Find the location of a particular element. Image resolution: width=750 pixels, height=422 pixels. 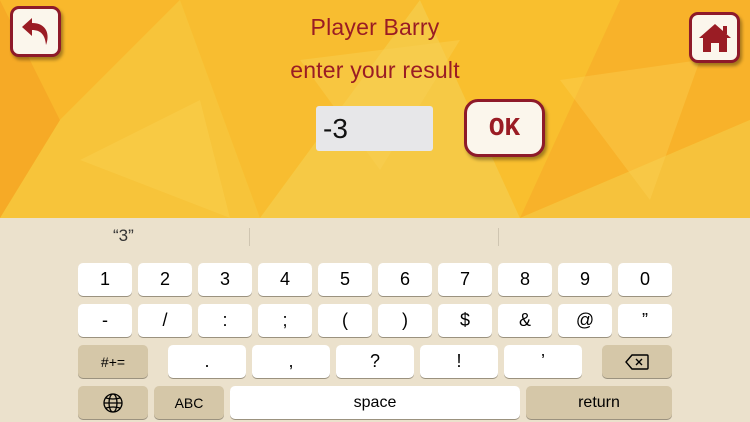

suggestion-bar: “3” is located at coordinates (375, 237).